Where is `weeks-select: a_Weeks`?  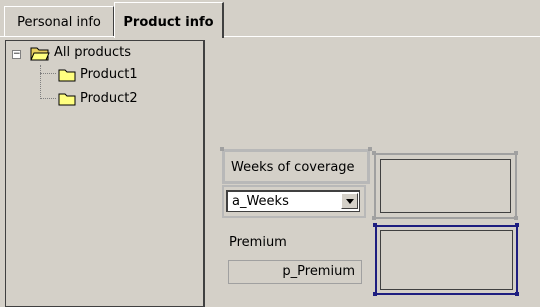 weeks-select: a_Weeks is located at coordinates (293, 201).